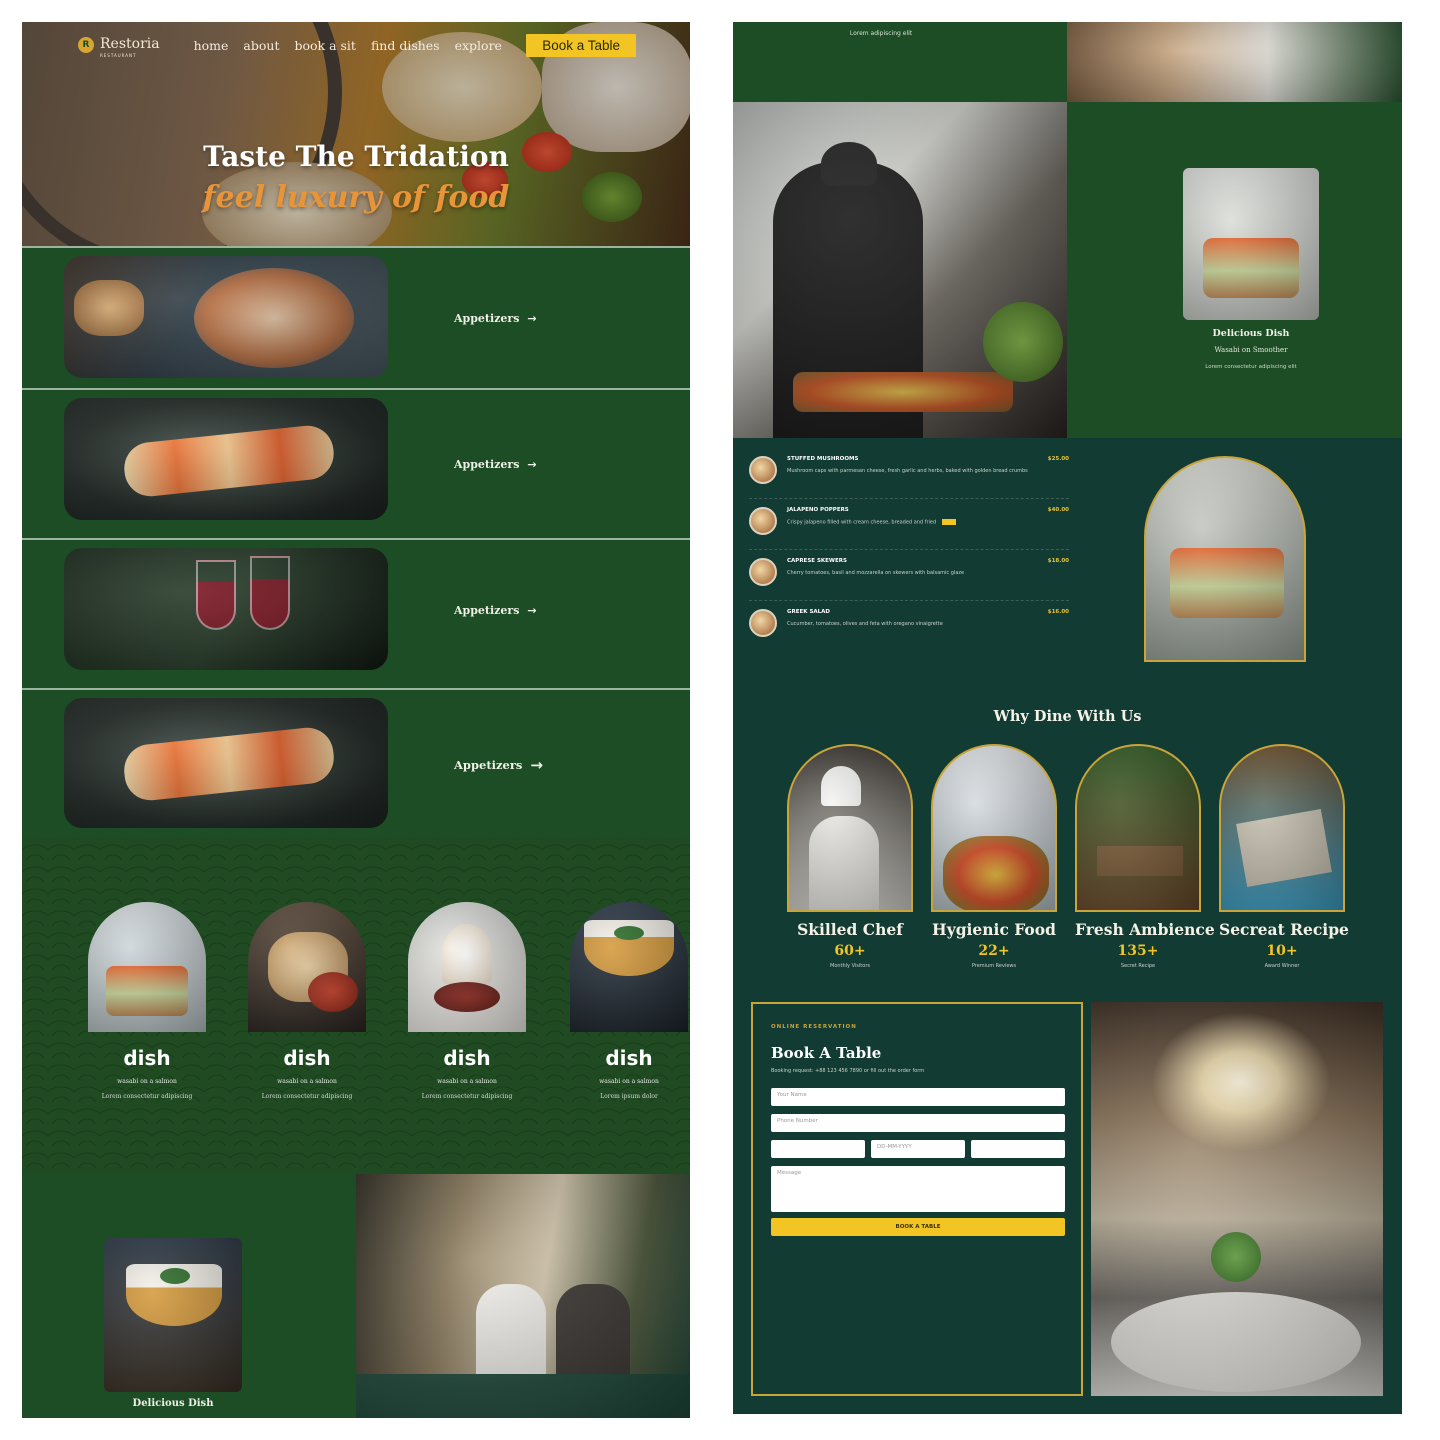  Describe the element at coordinates (523, 1296) in the screenshot. I see `diners-image` at that location.